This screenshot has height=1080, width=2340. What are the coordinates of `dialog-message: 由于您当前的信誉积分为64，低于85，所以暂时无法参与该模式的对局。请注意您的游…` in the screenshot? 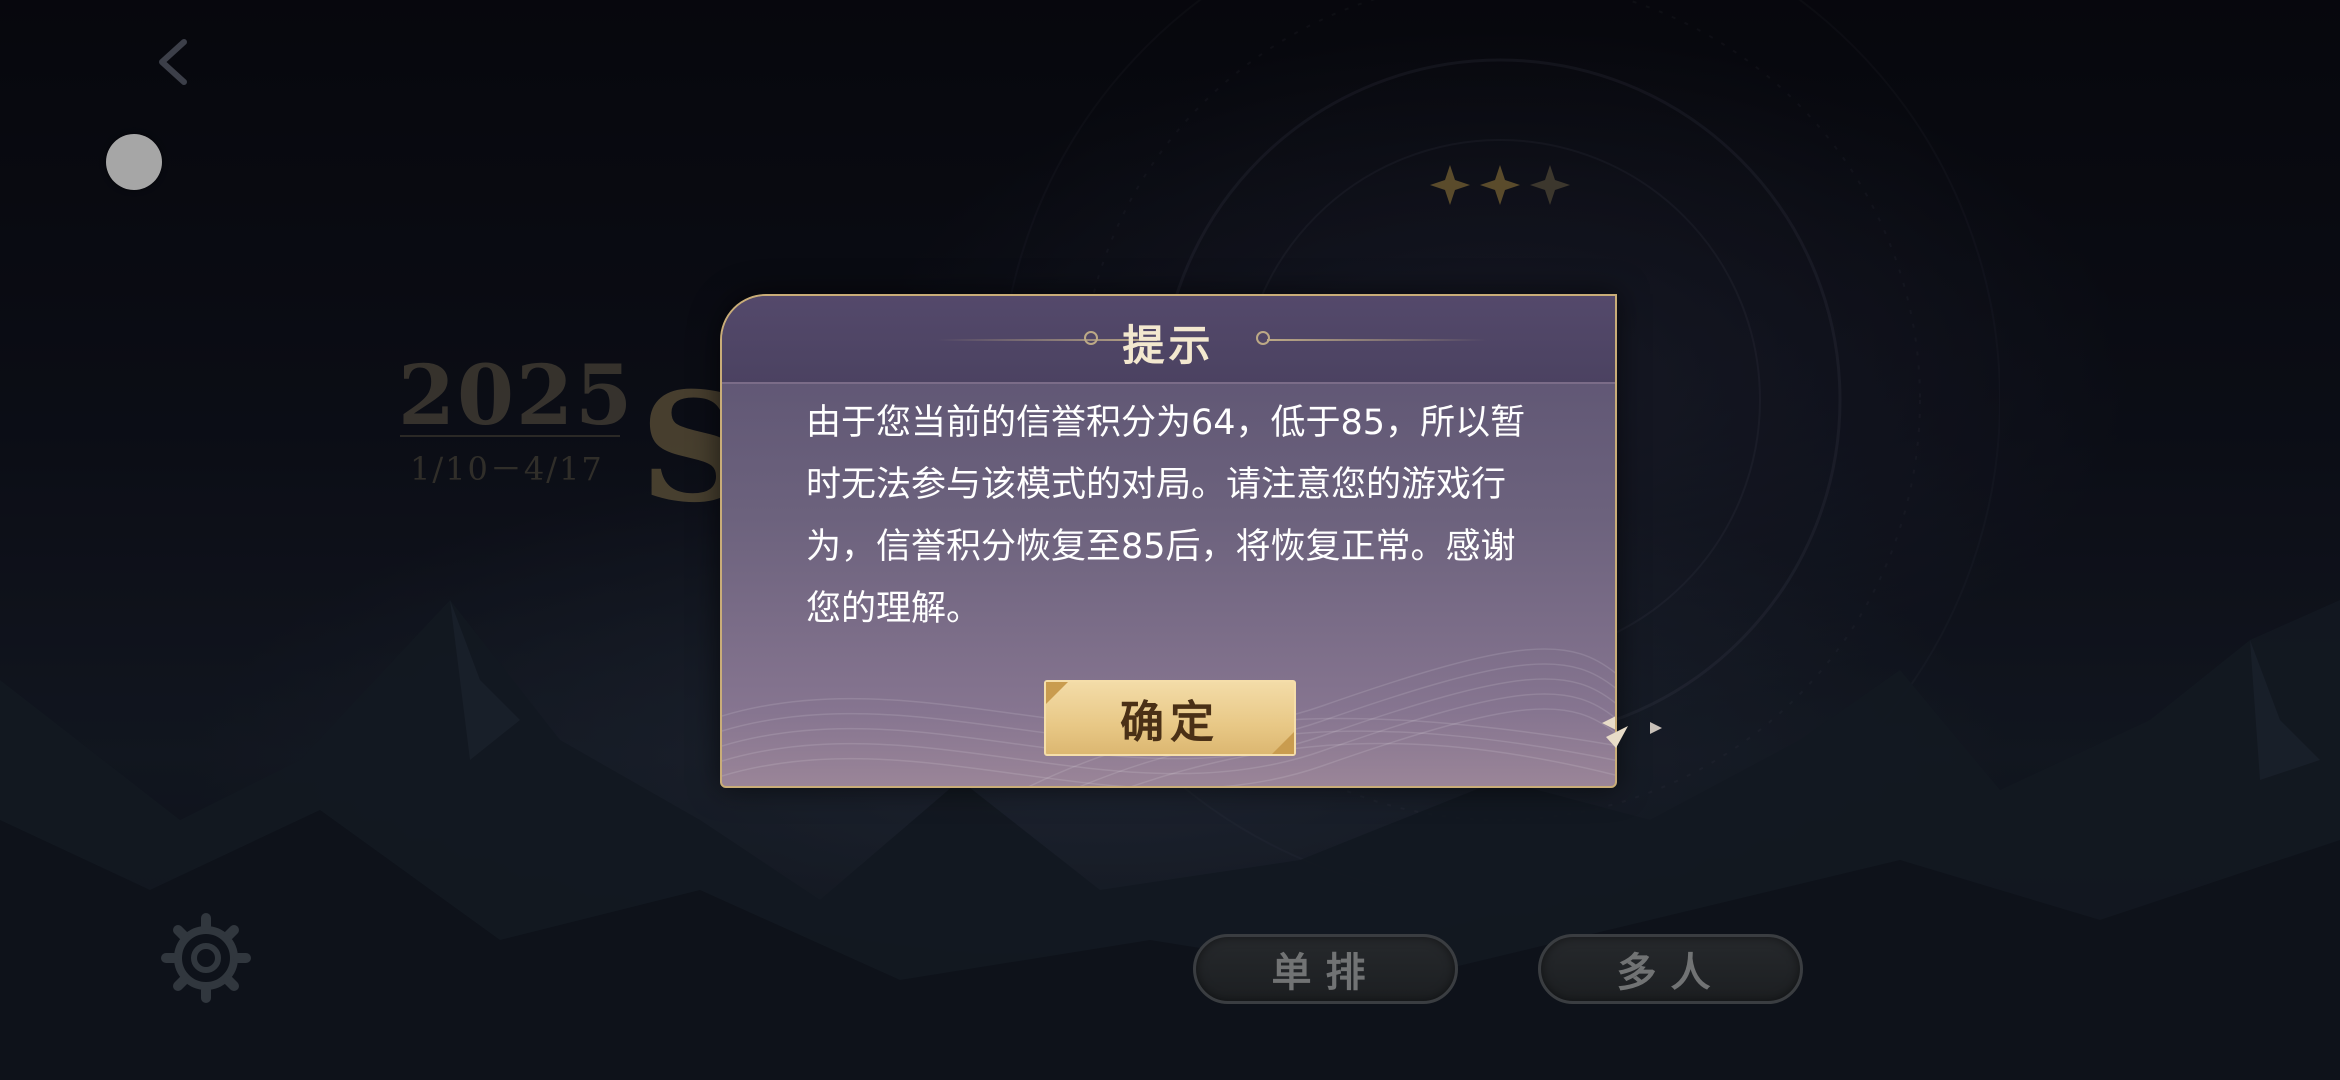 It's located at (1166, 516).